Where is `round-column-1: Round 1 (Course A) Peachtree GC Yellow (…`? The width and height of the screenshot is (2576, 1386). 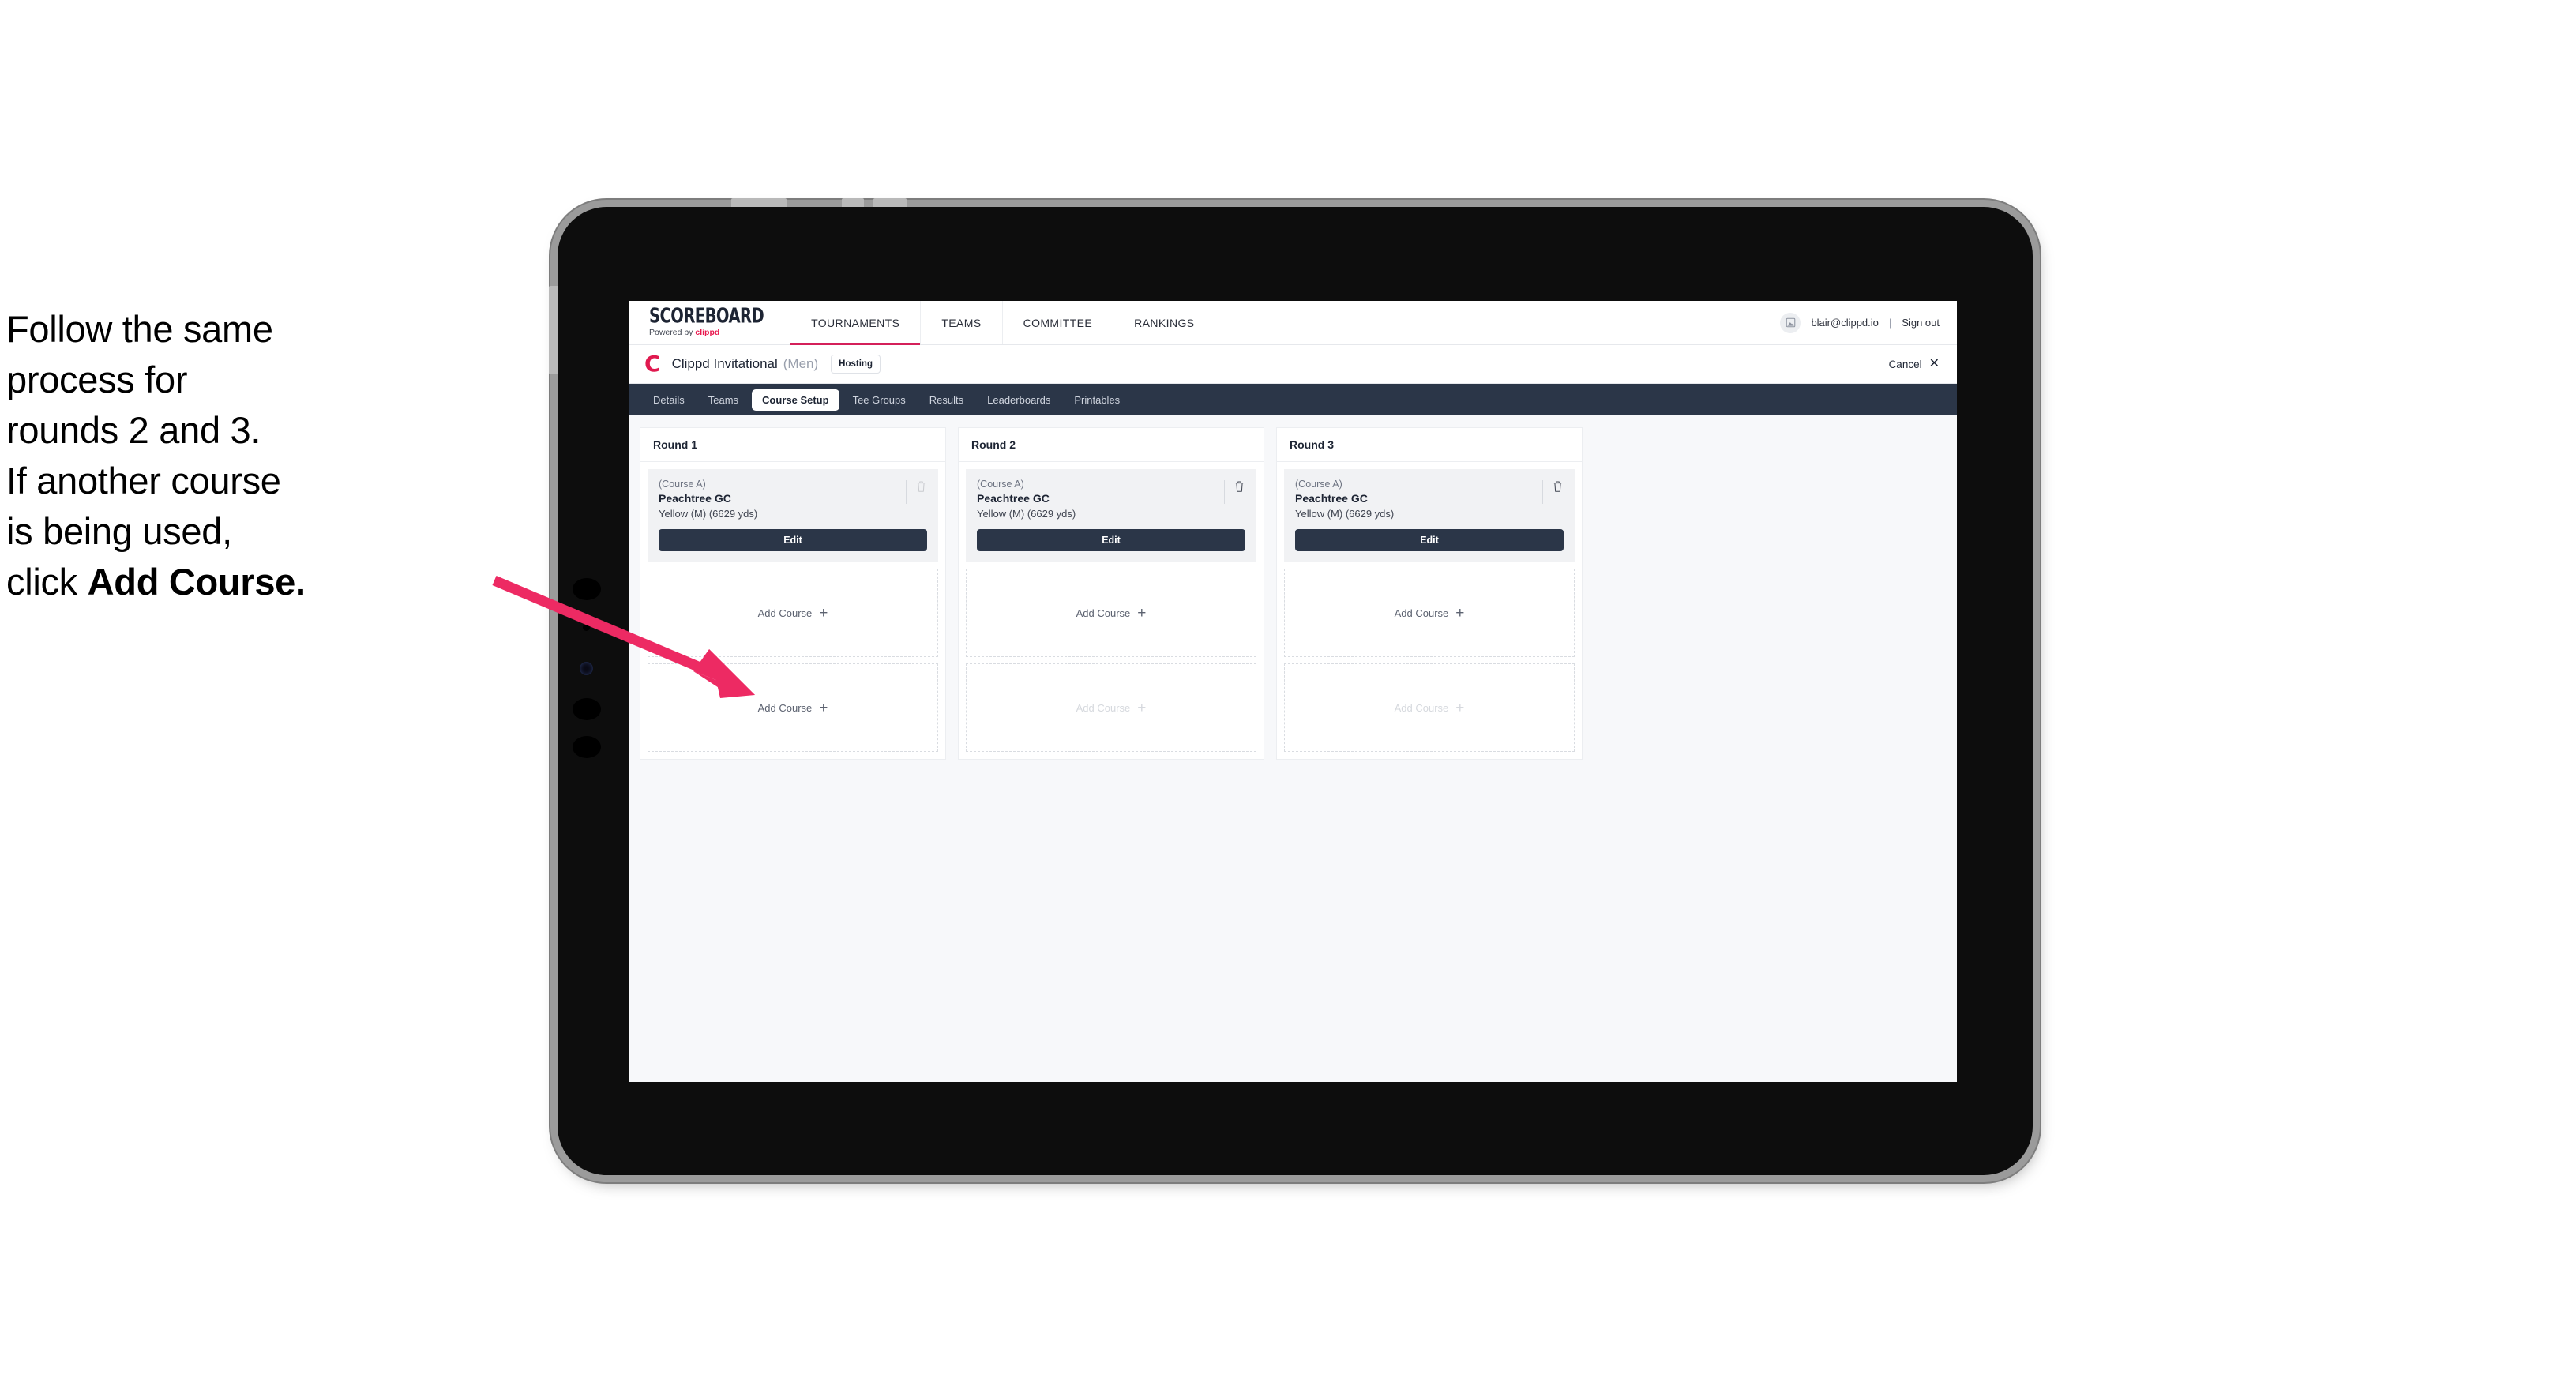 round-column-1: Round 1 (Course A) Peachtree GC Yellow (… is located at coordinates (793, 593).